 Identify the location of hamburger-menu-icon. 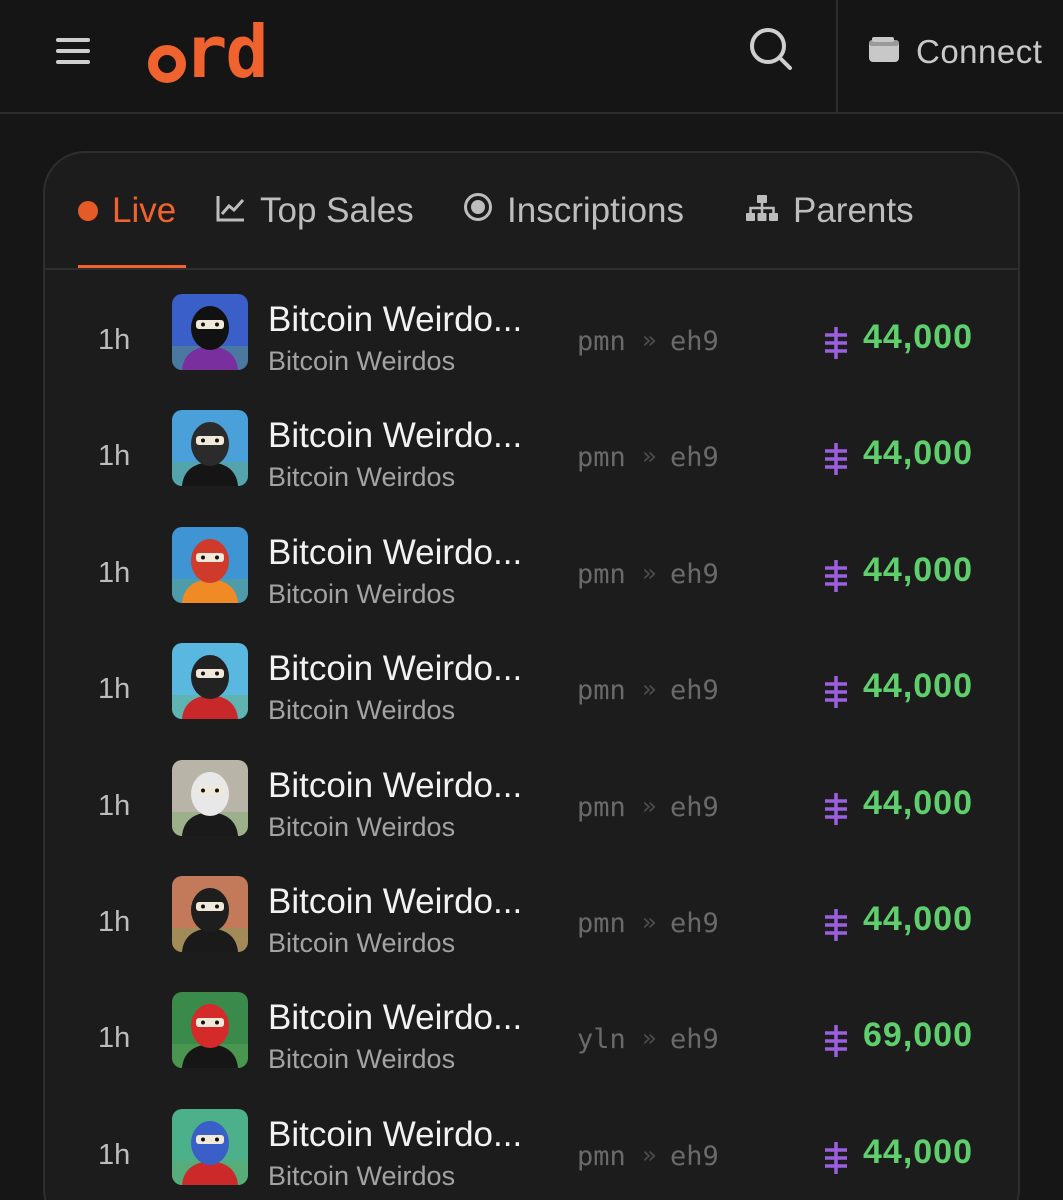
(73, 51).